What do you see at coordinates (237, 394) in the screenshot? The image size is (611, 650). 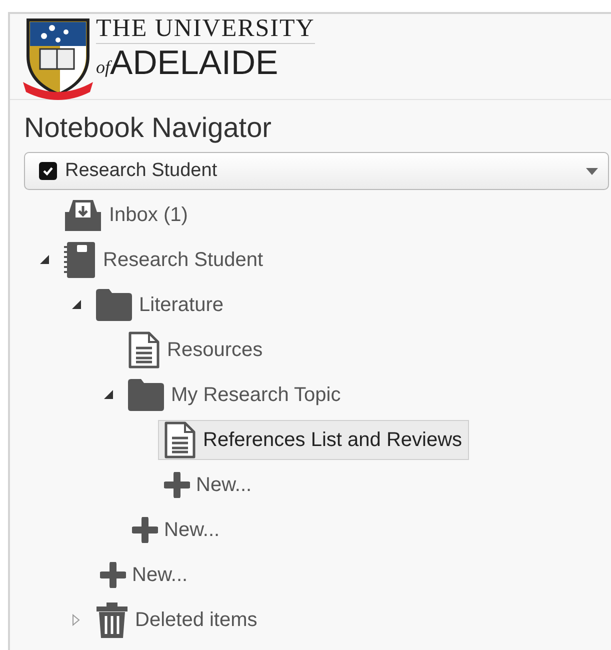 I see `tree-item: My Research Topic` at bounding box center [237, 394].